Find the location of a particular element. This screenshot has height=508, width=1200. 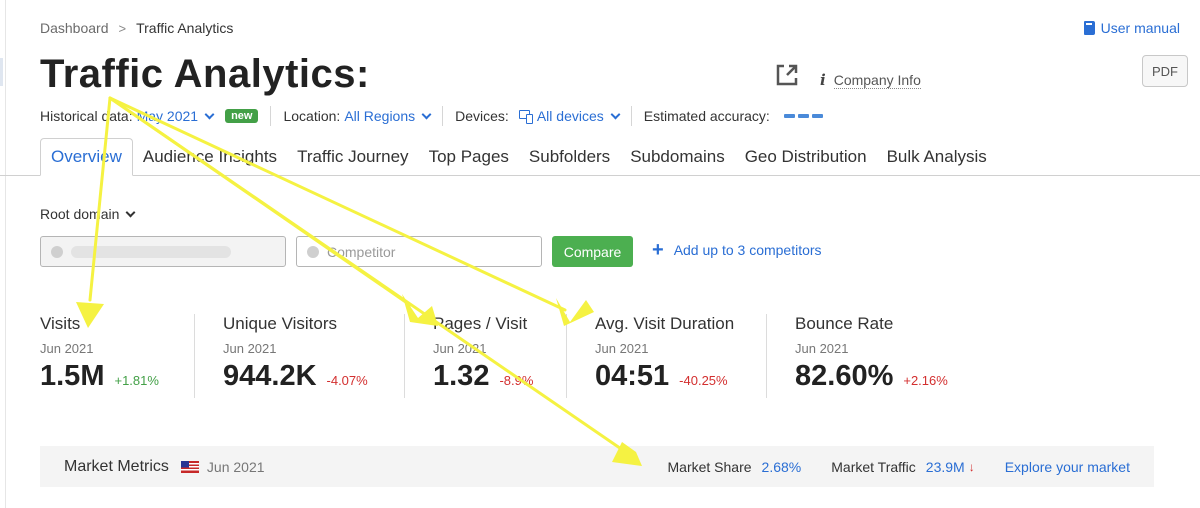

root-domain-select: Root domain is located at coordinates (88, 214).